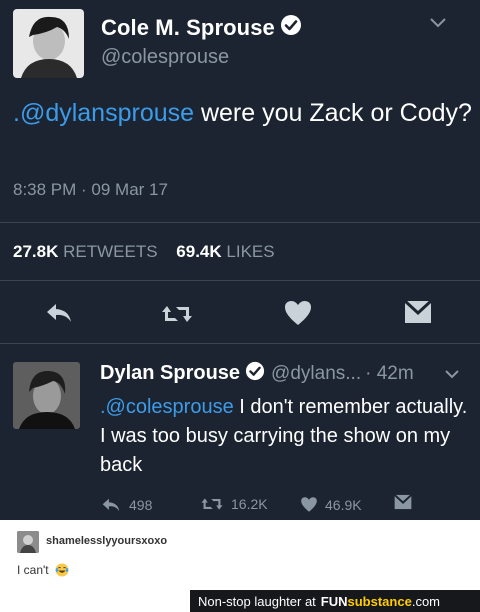  Describe the element at coordinates (62, 571) in the screenshot. I see `laughing-tears-emoji-icon` at that location.